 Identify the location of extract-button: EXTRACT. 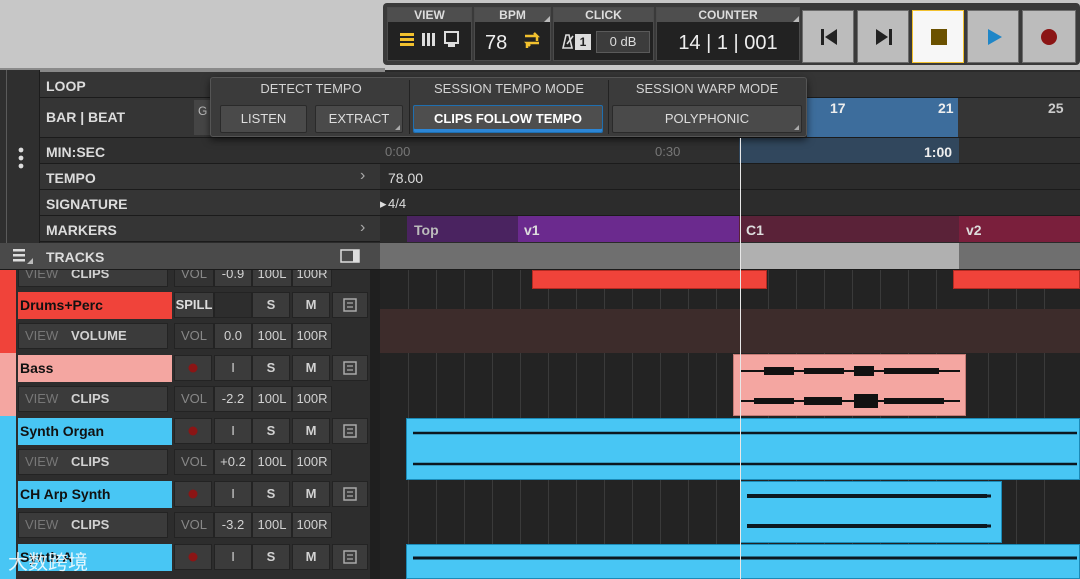
(359, 119).